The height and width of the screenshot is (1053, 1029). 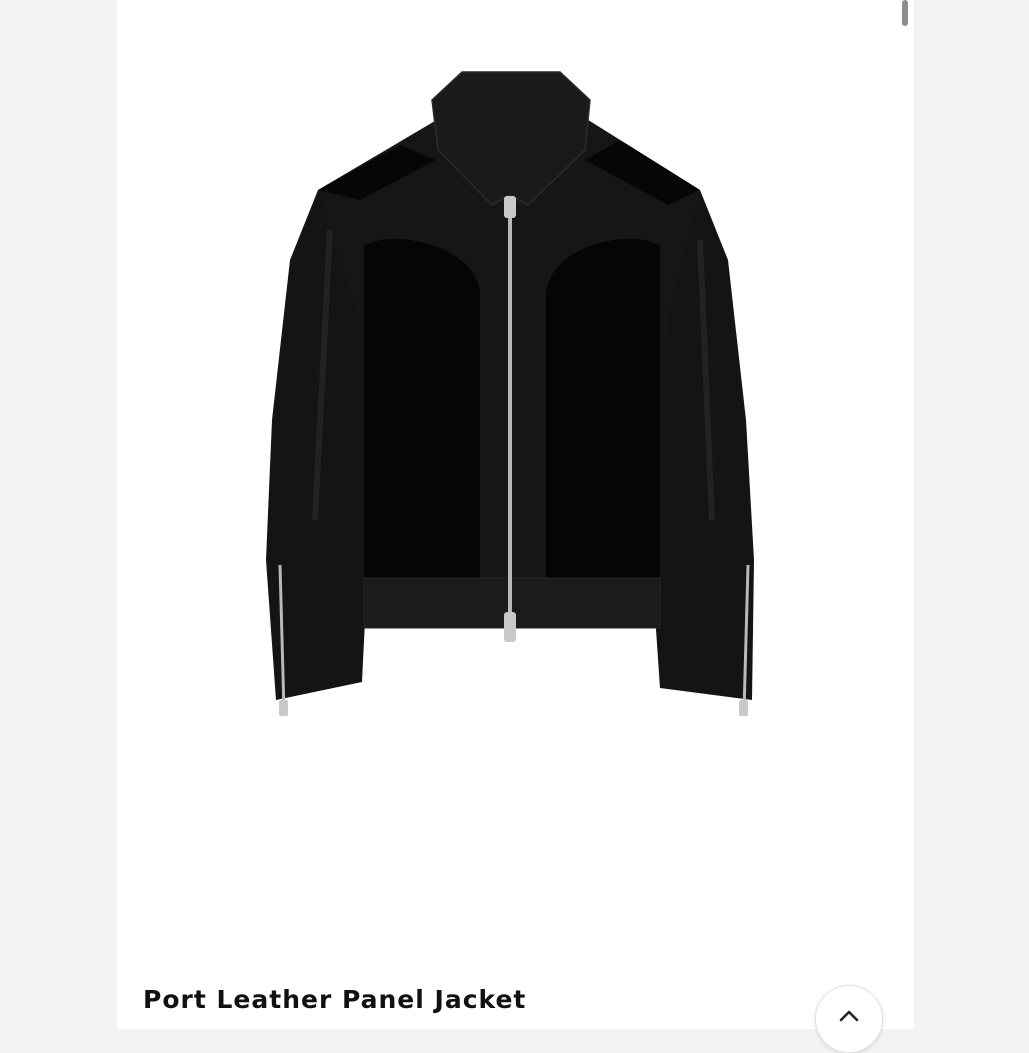 What do you see at coordinates (510, 627) in the screenshot?
I see `zipper-pull-bottom` at bounding box center [510, 627].